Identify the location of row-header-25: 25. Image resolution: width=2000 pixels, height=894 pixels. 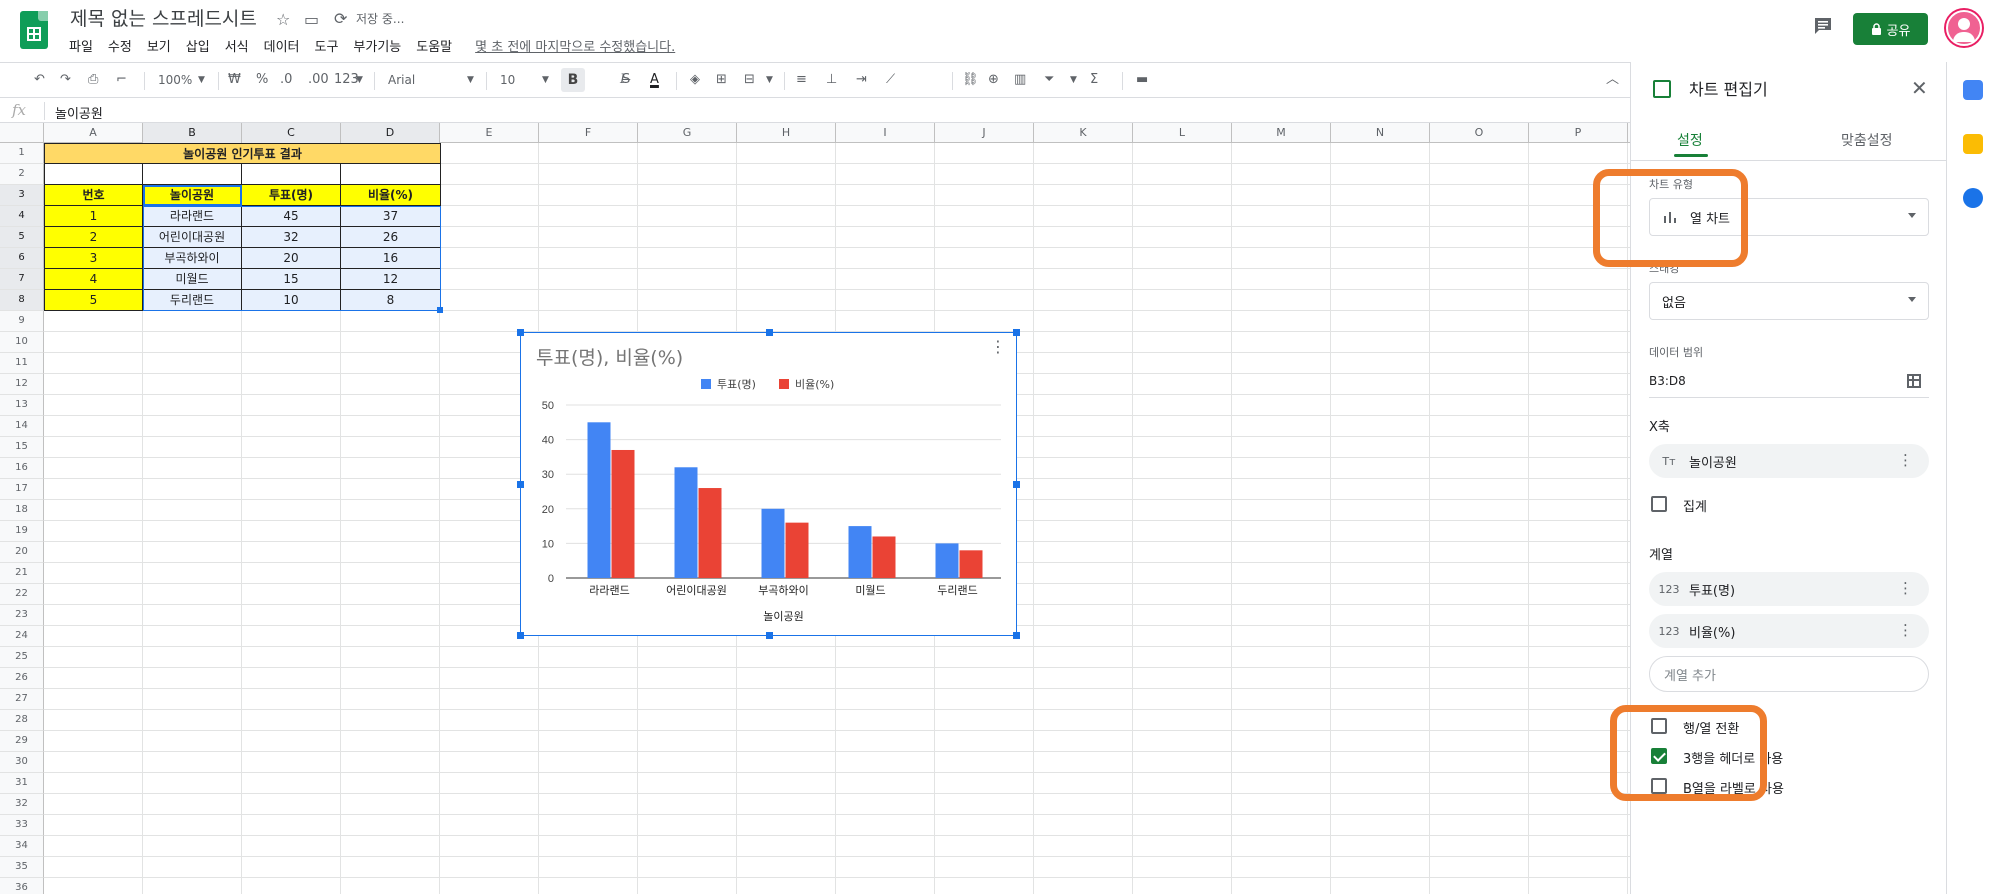
(22, 657).